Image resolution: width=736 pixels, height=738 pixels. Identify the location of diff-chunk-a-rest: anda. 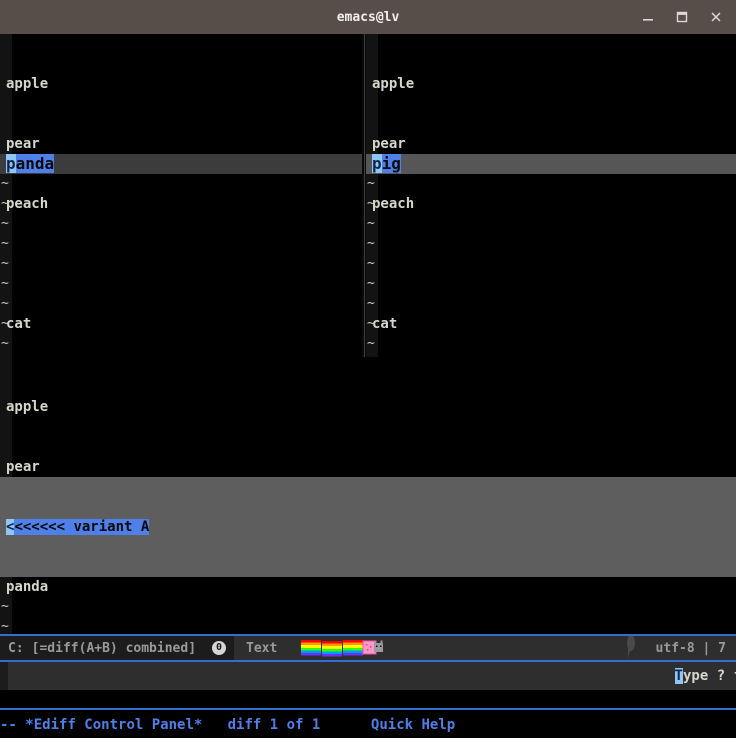
(35, 163).